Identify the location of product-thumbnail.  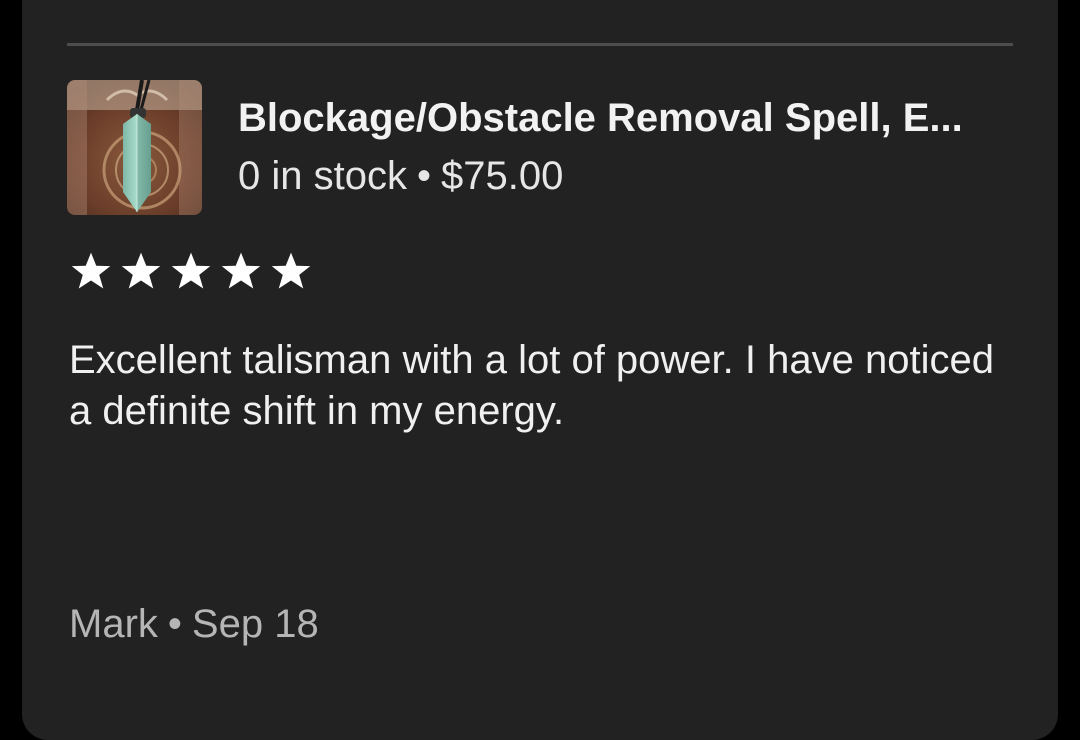
(134, 147).